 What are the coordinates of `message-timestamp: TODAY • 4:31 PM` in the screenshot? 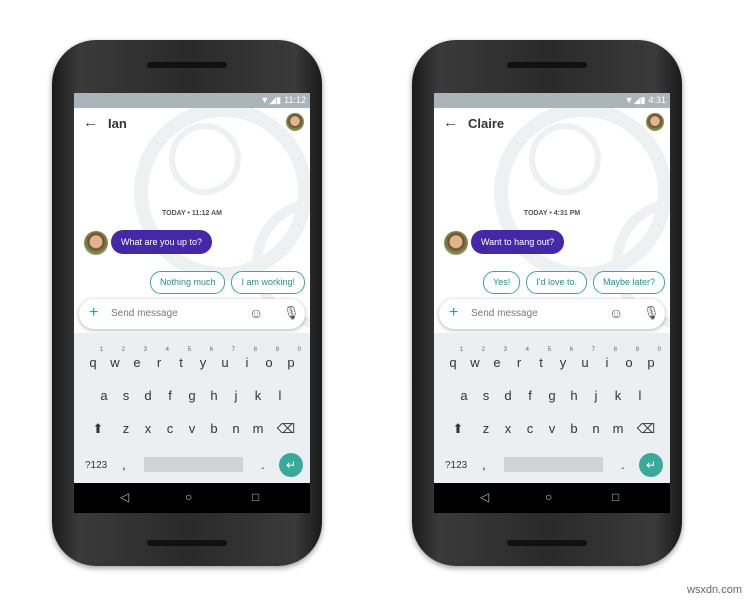 It's located at (552, 213).